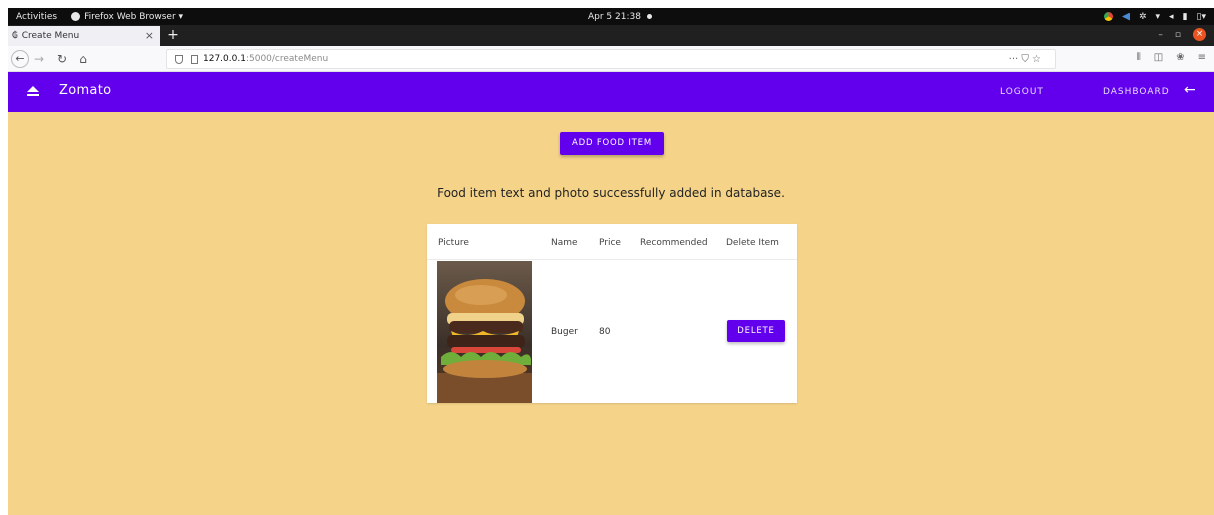  I want to click on column-header-price: Price, so click(610, 243).